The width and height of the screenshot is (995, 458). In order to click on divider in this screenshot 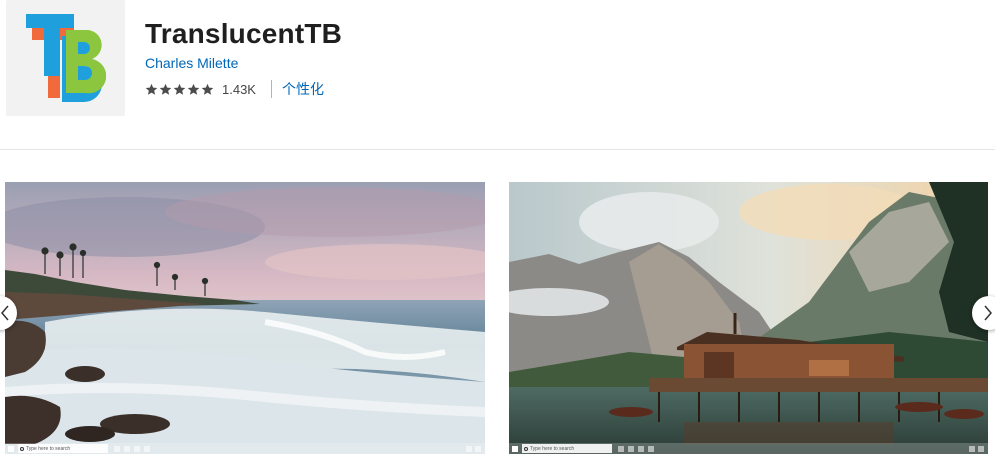, I will do `click(271, 89)`.